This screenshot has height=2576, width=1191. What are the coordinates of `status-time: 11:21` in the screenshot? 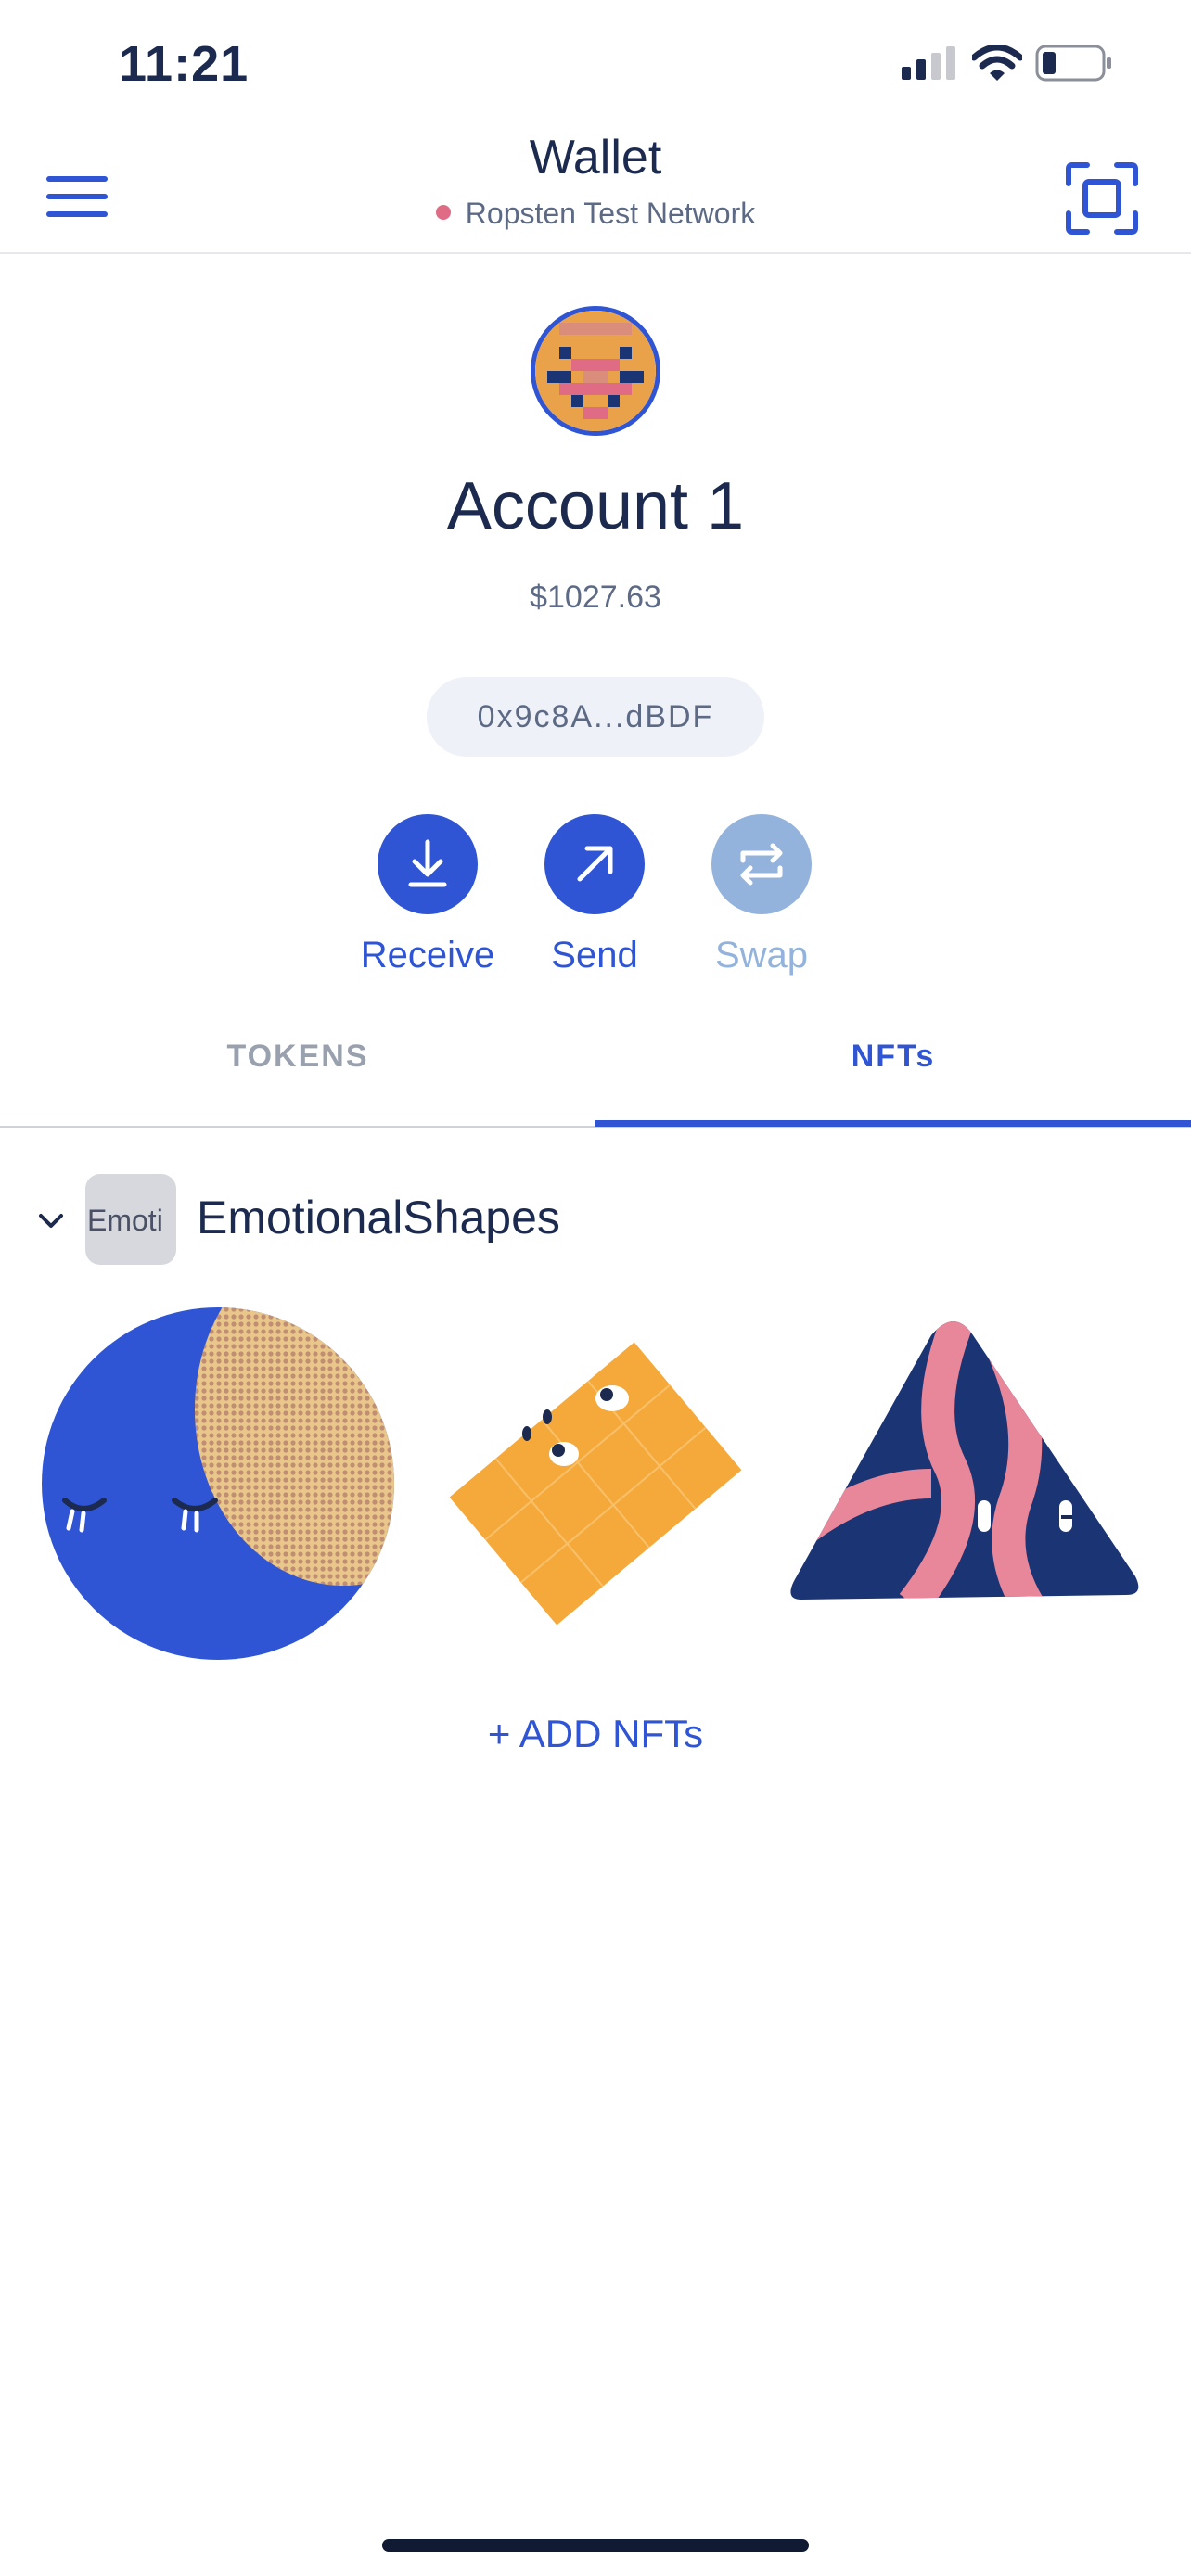 It's located at (184, 64).